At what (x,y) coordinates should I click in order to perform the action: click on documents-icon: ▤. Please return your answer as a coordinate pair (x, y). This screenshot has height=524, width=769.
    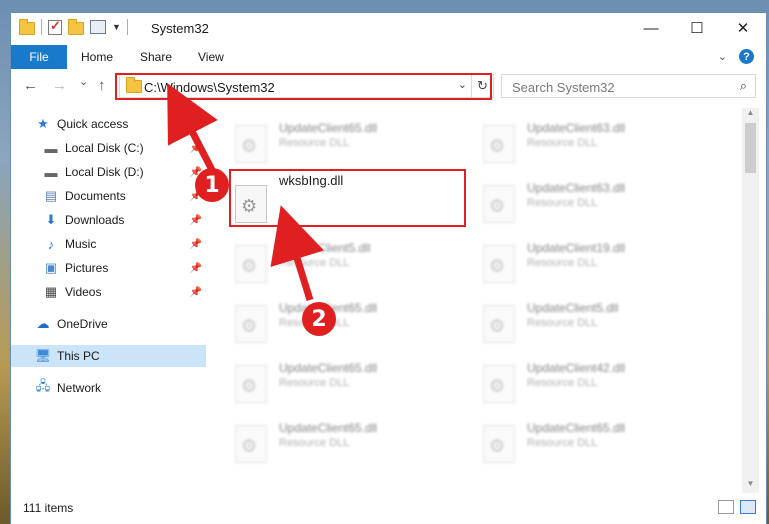
    Looking at the image, I should click on (51, 195).